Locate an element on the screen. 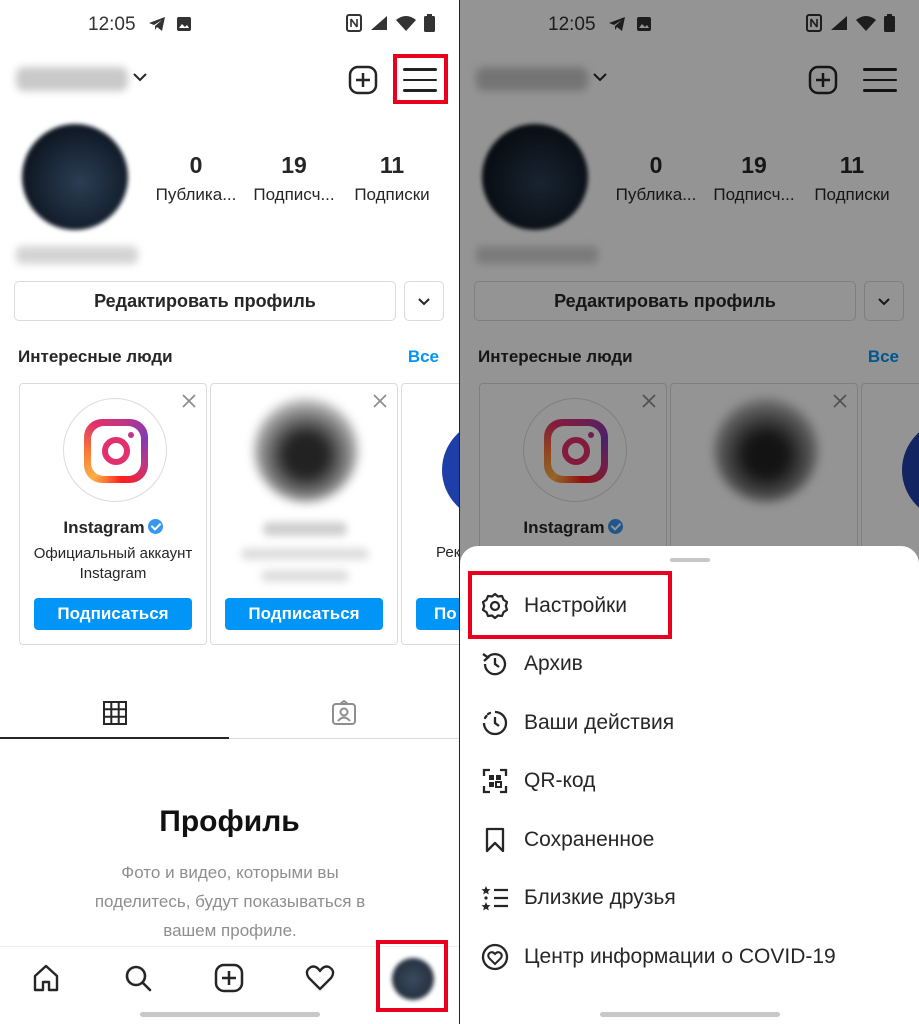  tagged-icon is located at coordinates (344, 713).